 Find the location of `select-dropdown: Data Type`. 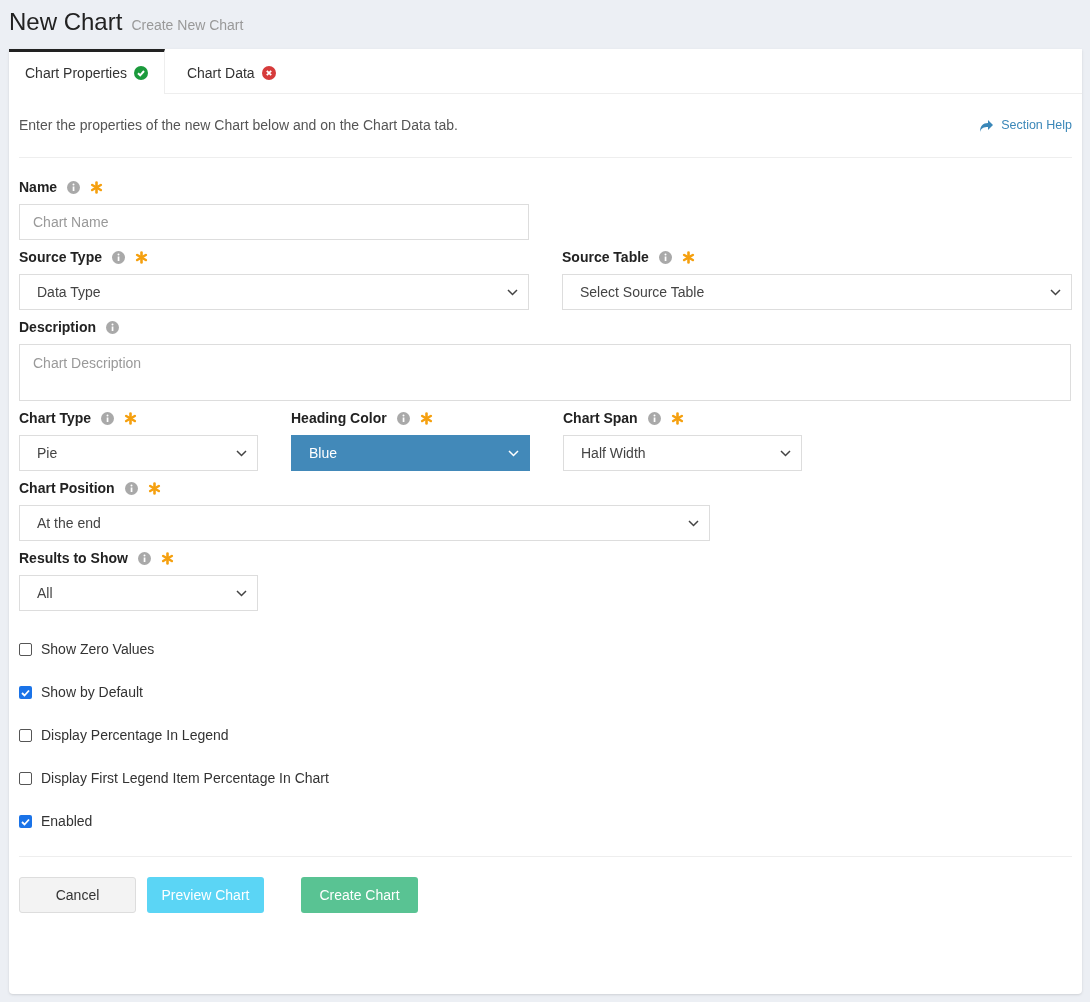

select-dropdown: Data Type is located at coordinates (274, 292).